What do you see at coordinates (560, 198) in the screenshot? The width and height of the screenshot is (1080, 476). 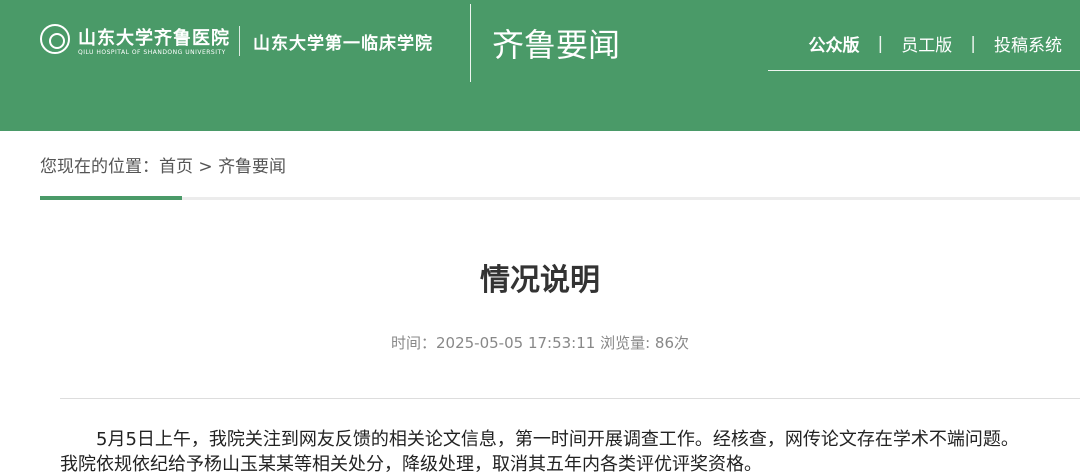 I see `breadcrumb-divider` at bounding box center [560, 198].